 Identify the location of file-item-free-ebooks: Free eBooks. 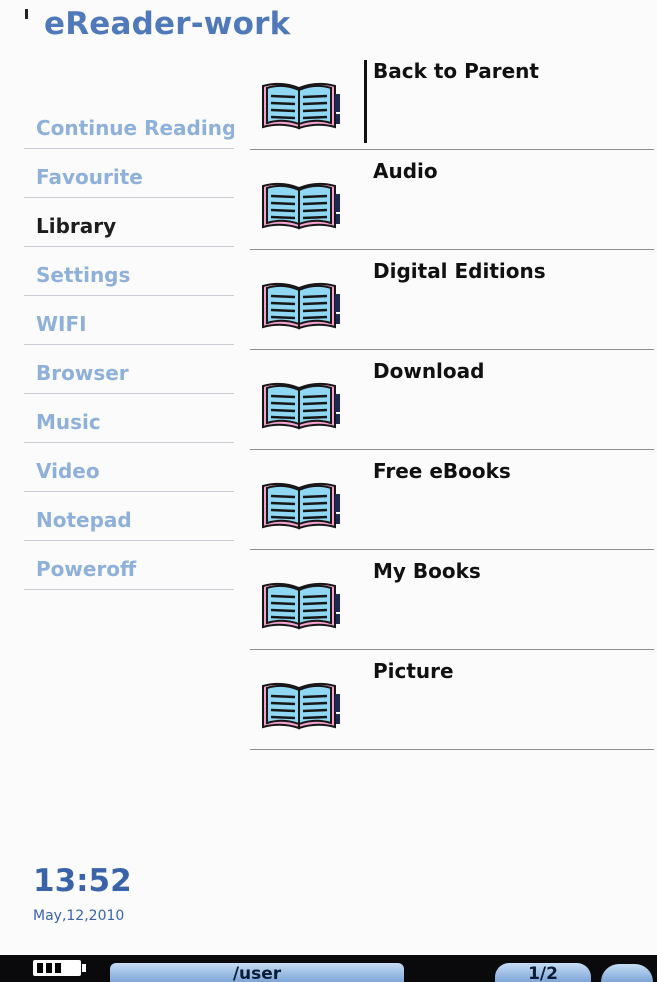
(452, 500).